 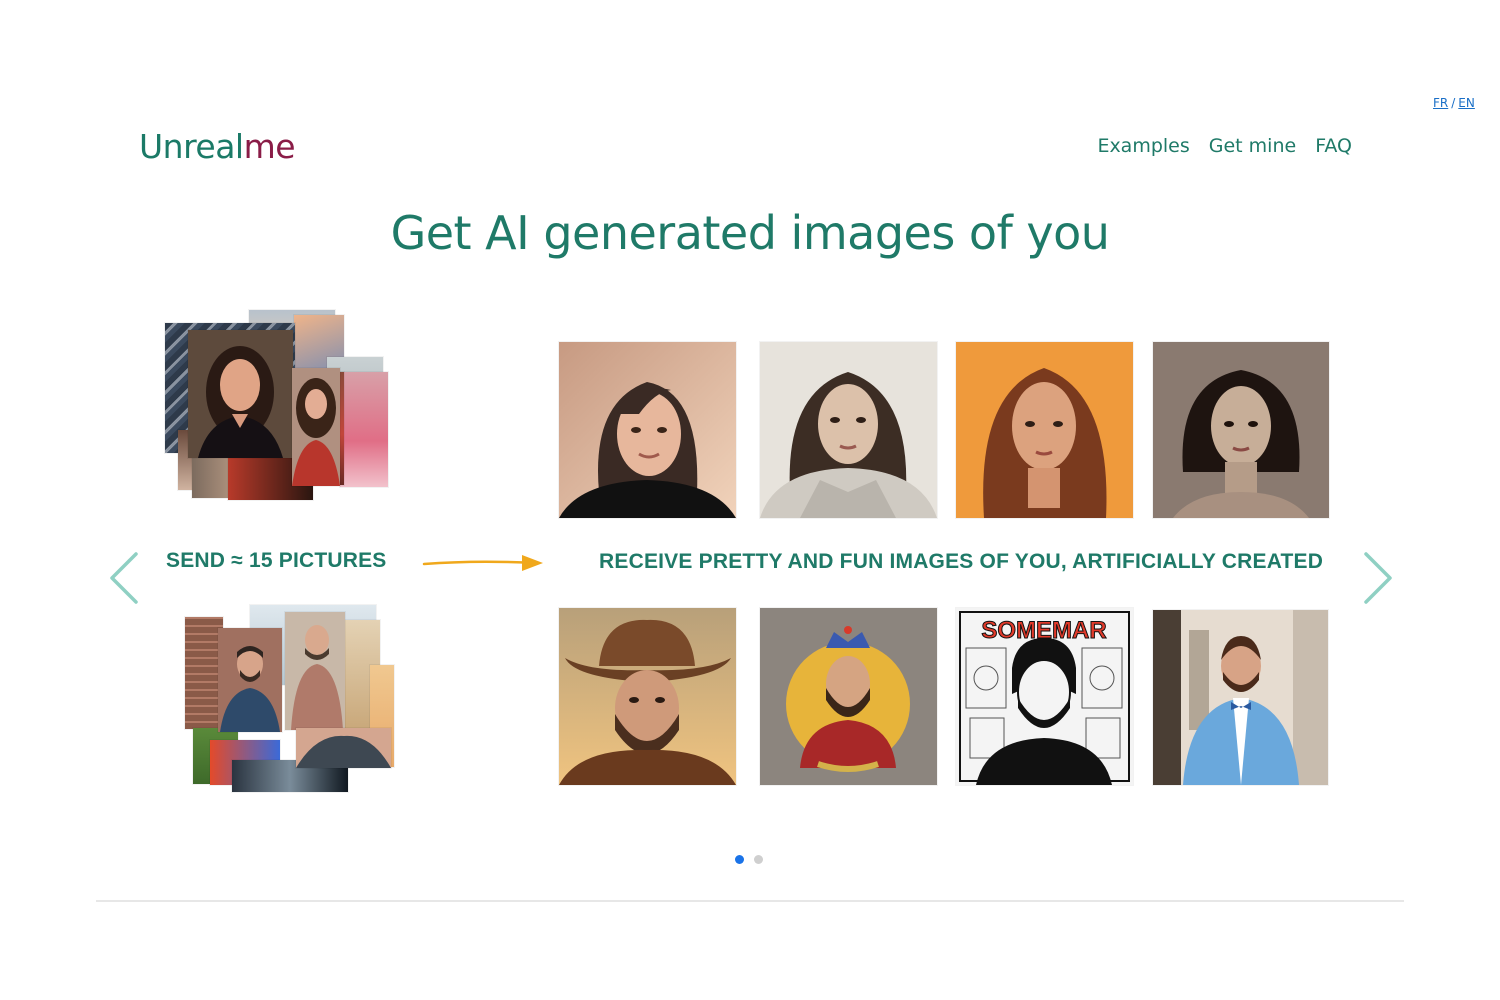 What do you see at coordinates (749, 859) in the screenshot?
I see `carousel-pagination` at bounding box center [749, 859].